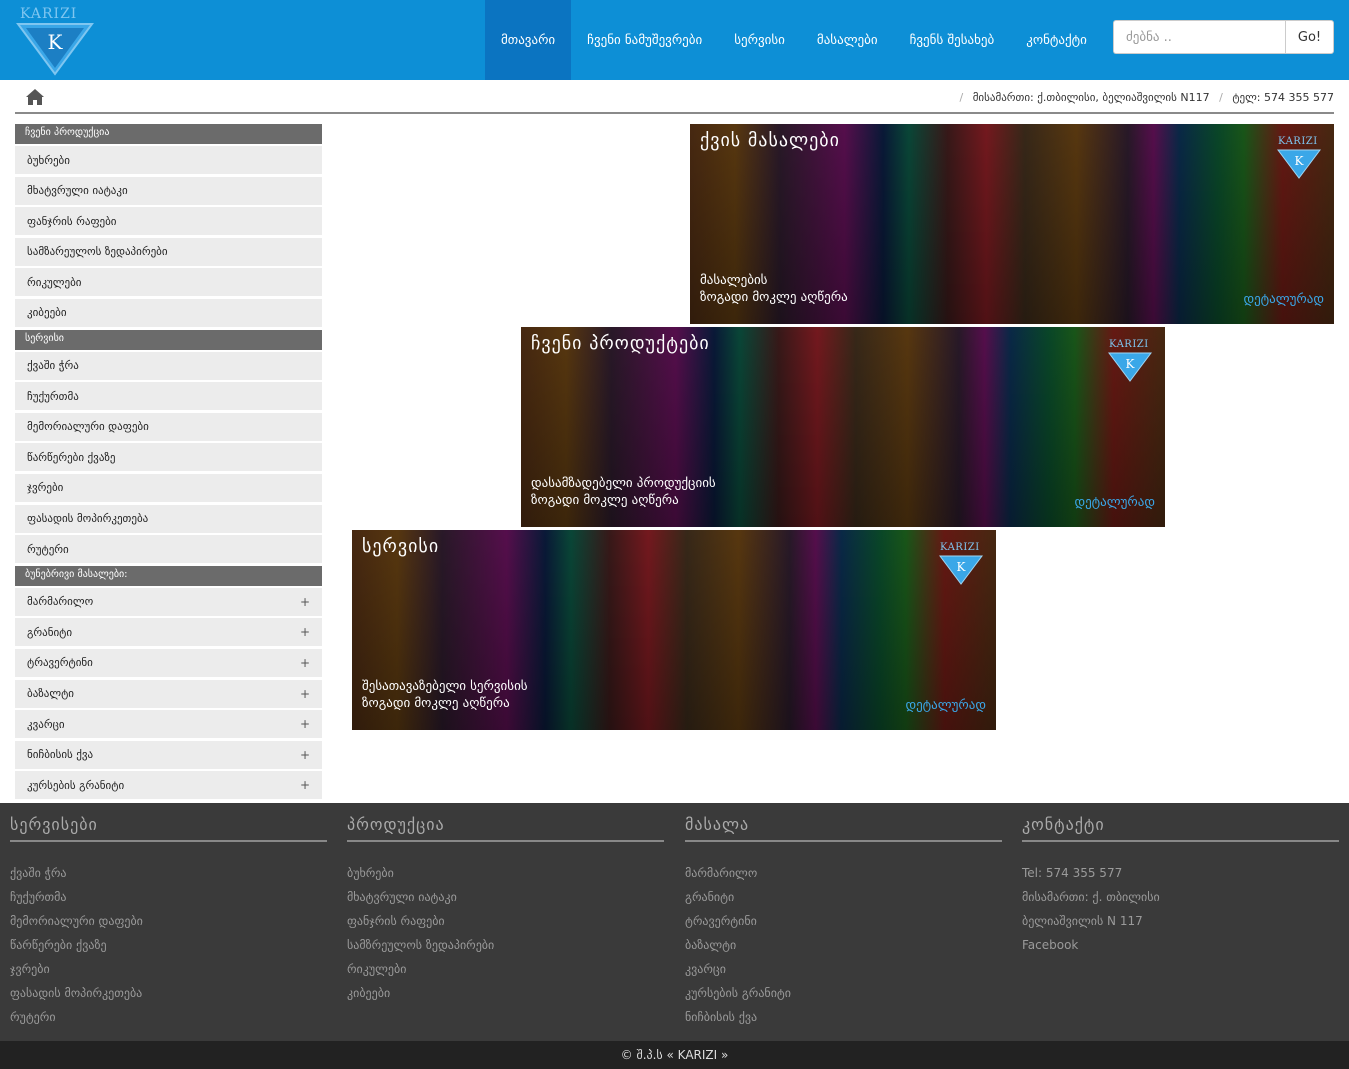  I want to click on sidebar-item-expandable: ნიჩბისის ქვა +, so click(168, 754).